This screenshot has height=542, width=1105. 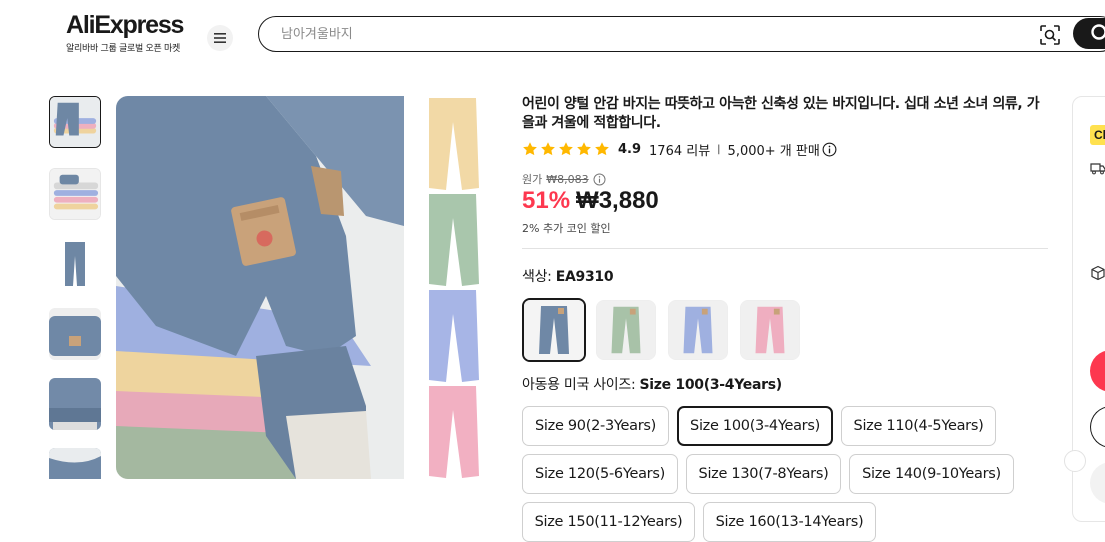 What do you see at coordinates (755, 426) in the screenshot?
I see `size-option-selected: Size 100(3-4Years)` at bounding box center [755, 426].